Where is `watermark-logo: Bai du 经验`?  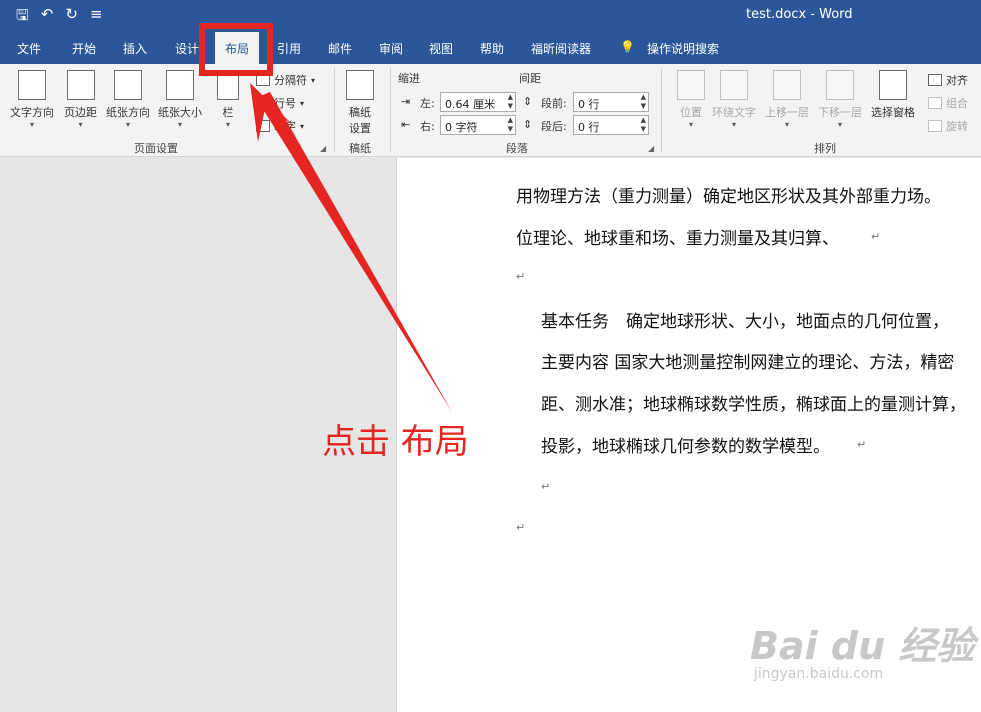 watermark-logo: Bai du 经验 is located at coordinates (862, 646).